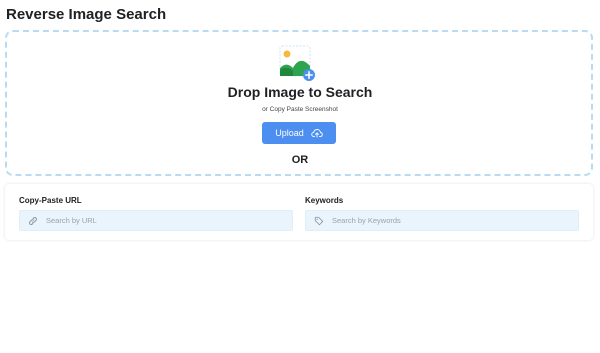  Describe the element at coordinates (50, 200) in the screenshot. I see `url-field-label: Copy-Paste URL` at that location.